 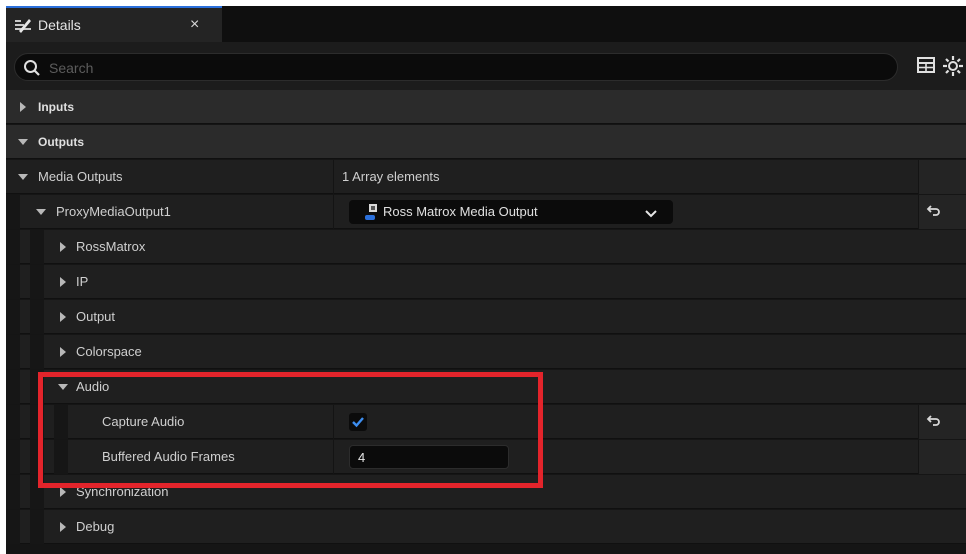 I want to click on close-icon: ×, so click(x=194, y=25).